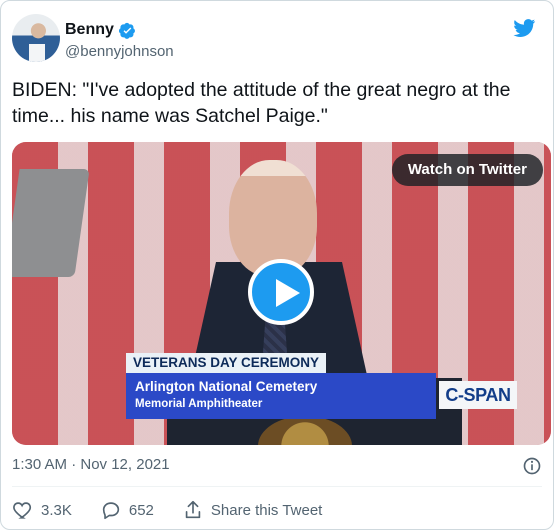 The width and height of the screenshot is (554, 530). Describe the element at coordinates (126, 30) in the screenshot. I see `verified-badge-icon` at that location.